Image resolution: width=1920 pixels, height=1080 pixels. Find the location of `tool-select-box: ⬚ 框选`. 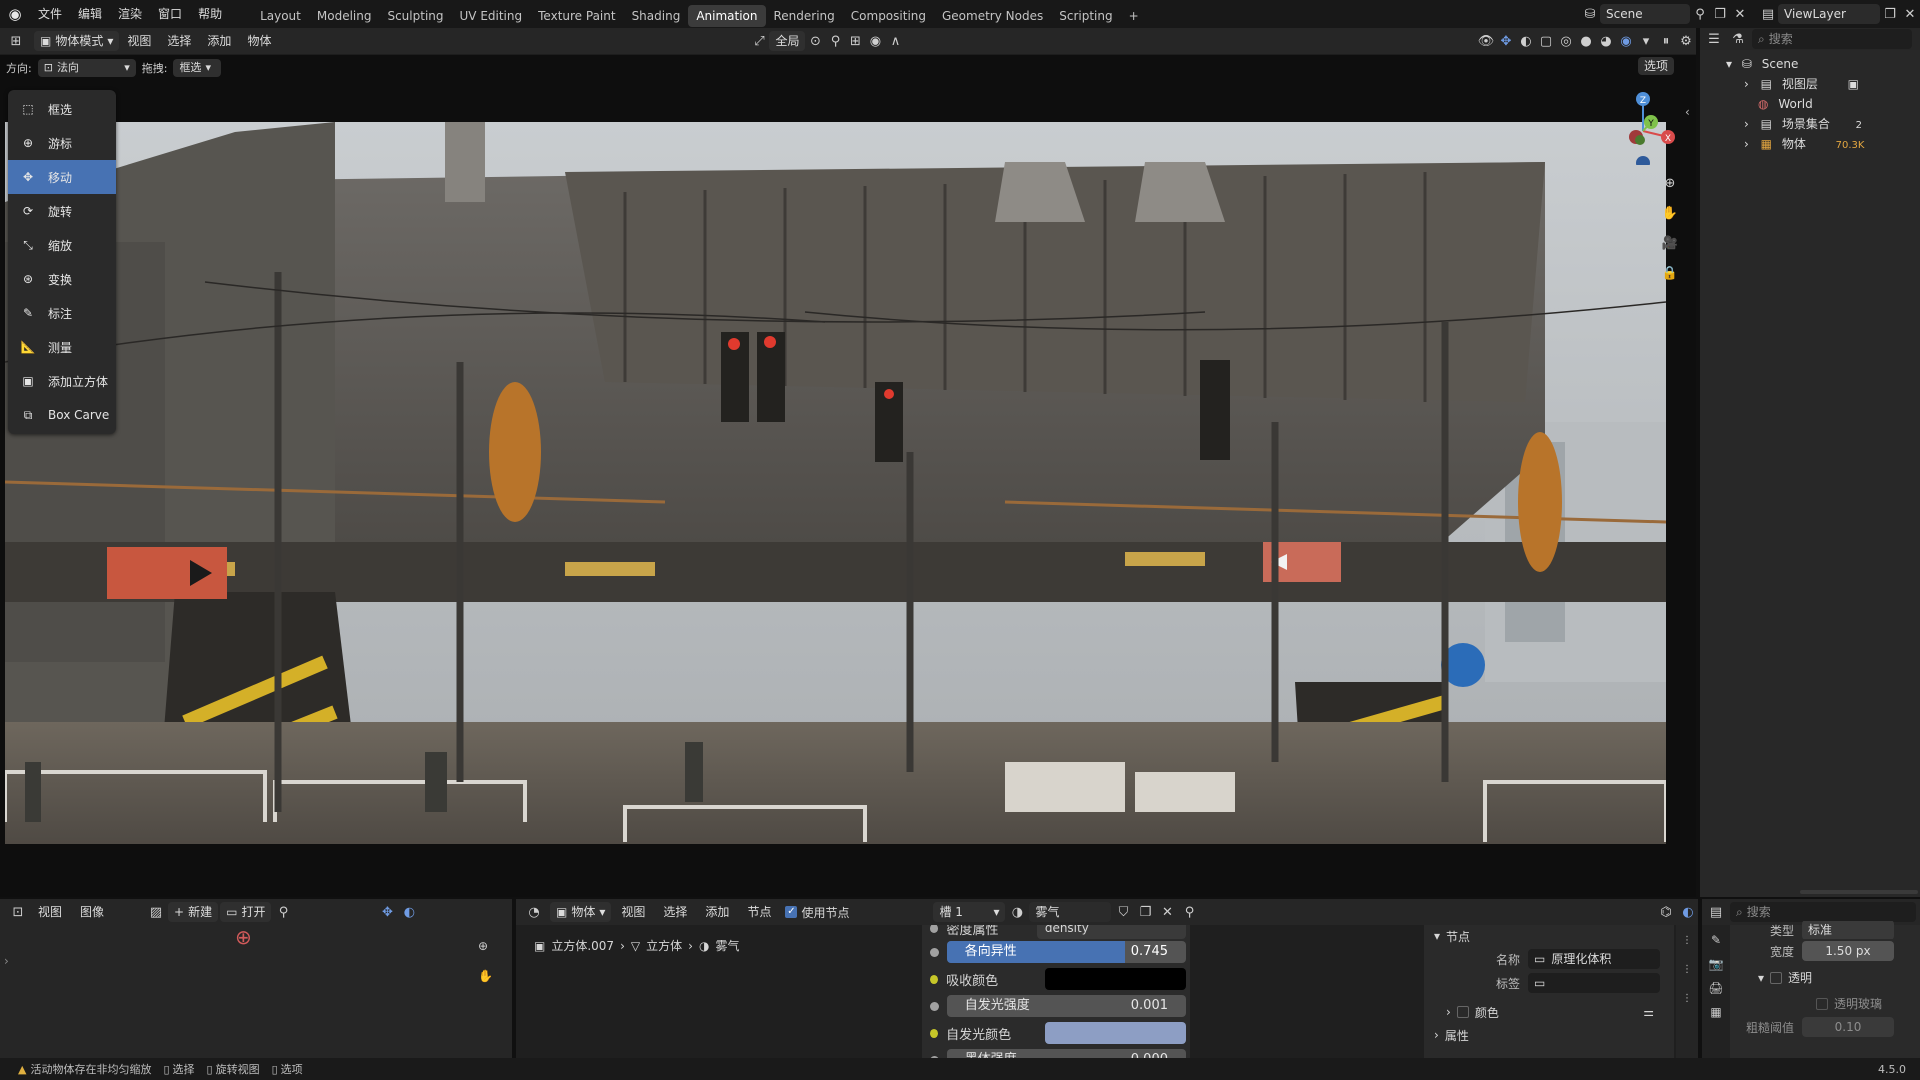

tool-select-box: ⬚ 框选 is located at coordinates (62, 109).